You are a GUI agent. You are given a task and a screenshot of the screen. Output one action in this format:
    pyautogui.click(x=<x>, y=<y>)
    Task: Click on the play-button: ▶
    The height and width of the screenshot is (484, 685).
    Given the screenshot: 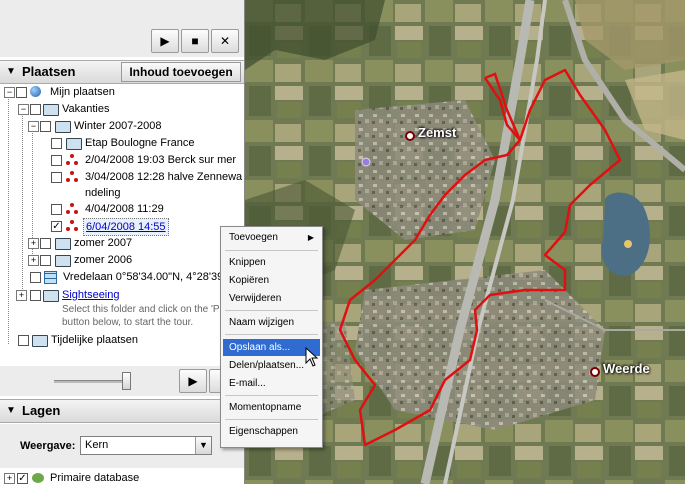 What is the action you would take?
    pyautogui.click(x=165, y=41)
    